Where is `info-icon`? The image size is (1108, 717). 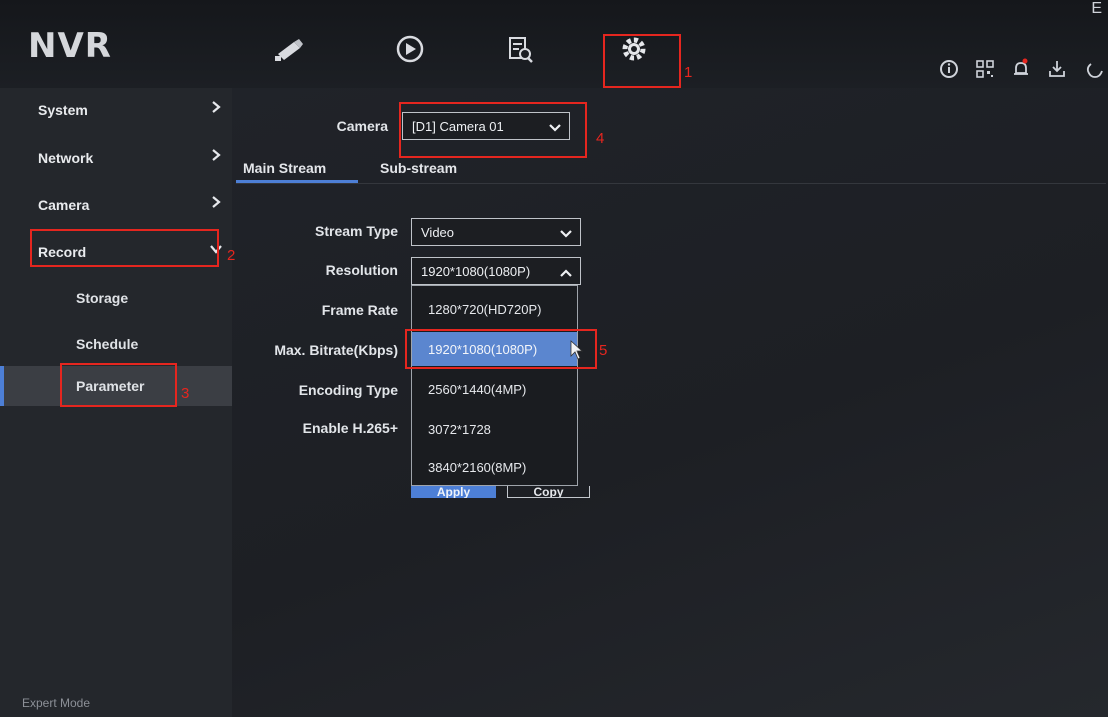 info-icon is located at coordinates (949, 69).